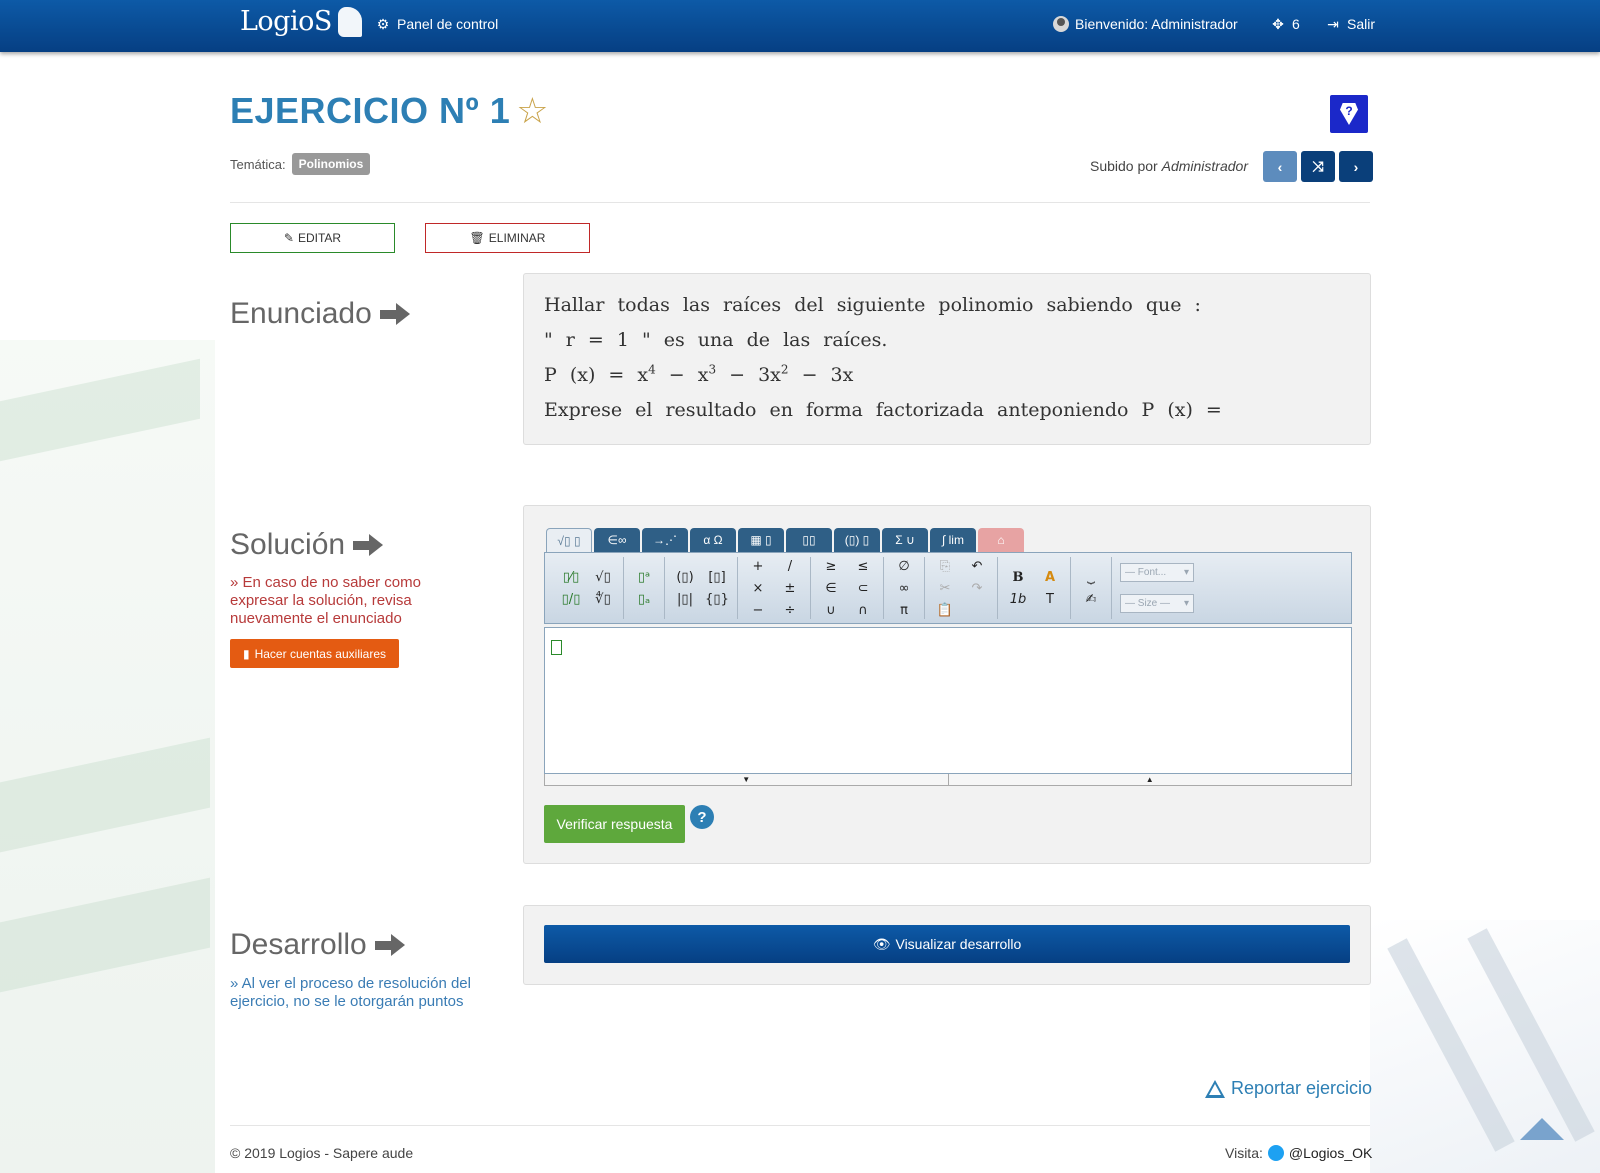 The width and height of the screenshot is (1600, 1173). What do you see at coordinates (685, 599) in the screenshot?
I see `absolute-value-icon: |▯|` at bounding box center [685, 599].